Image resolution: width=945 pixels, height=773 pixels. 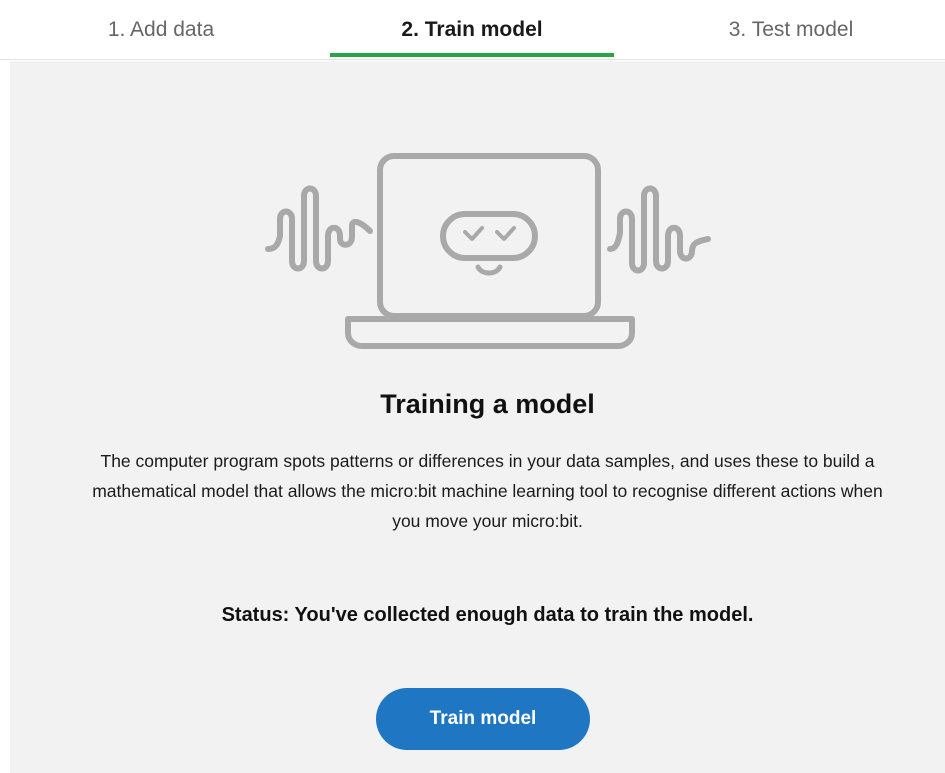 I want to click on tab-test-model: 3. Test model, so click(x=791, y=29).